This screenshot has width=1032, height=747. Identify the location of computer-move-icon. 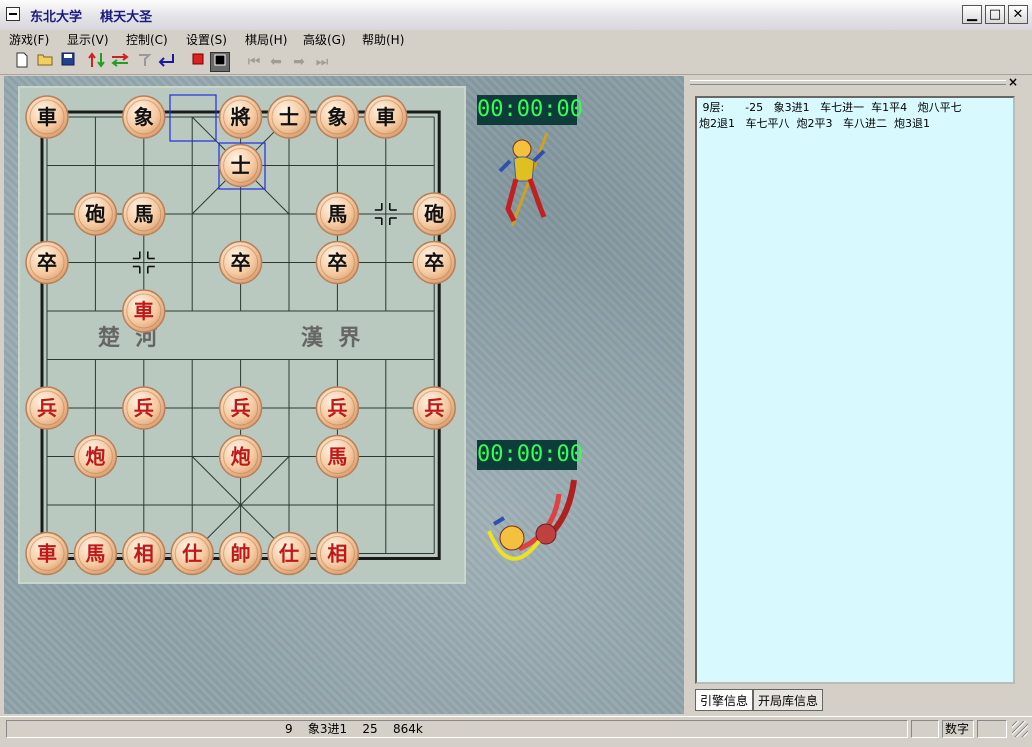
(220, 62).